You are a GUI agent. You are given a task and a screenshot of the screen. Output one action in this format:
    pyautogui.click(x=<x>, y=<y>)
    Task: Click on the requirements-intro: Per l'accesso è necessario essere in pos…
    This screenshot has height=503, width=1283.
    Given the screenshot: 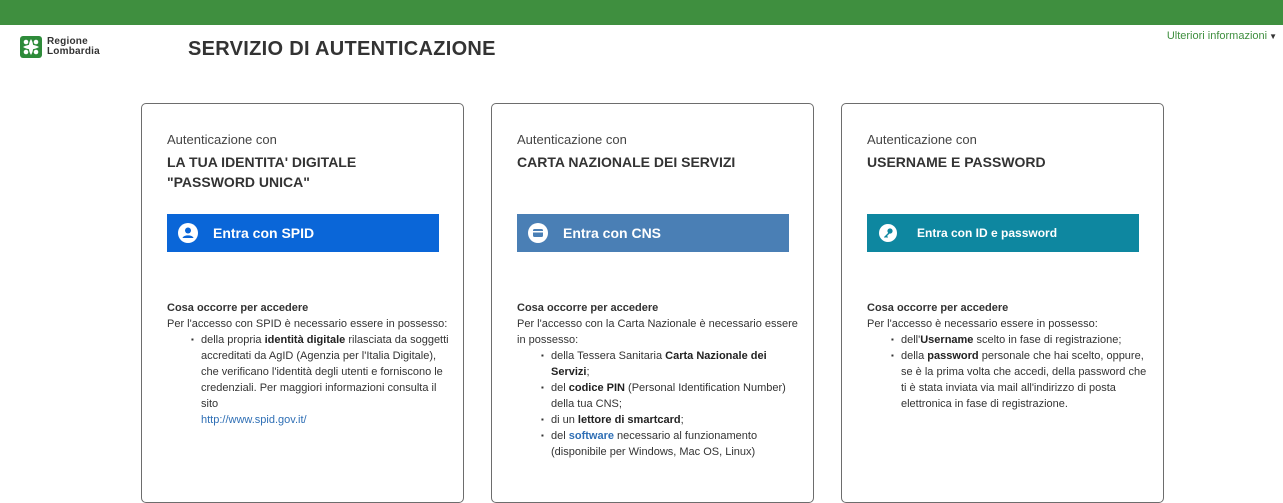 What is the action you would take?
    pyautogui.click(x=982, y=324)
    